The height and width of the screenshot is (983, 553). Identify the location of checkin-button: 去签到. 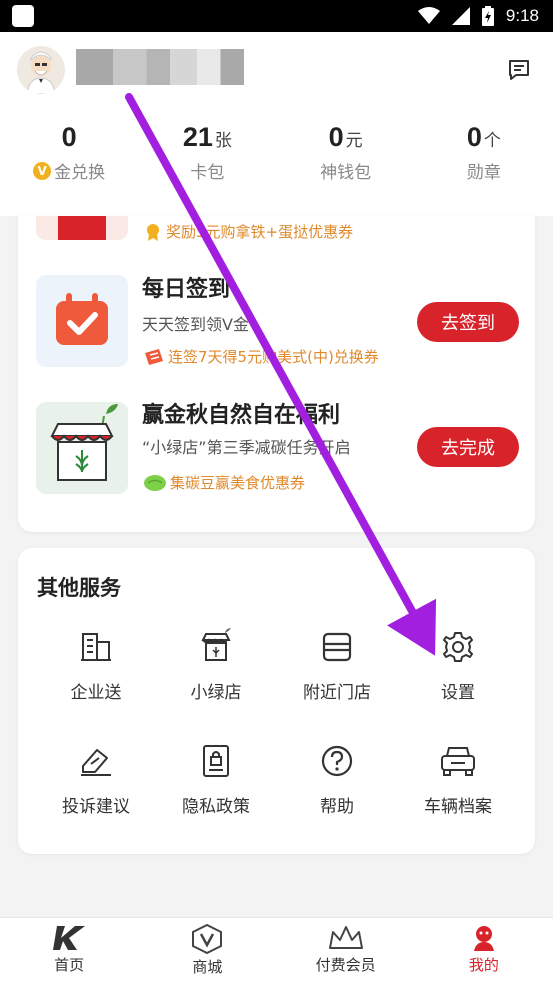
(468, 322).